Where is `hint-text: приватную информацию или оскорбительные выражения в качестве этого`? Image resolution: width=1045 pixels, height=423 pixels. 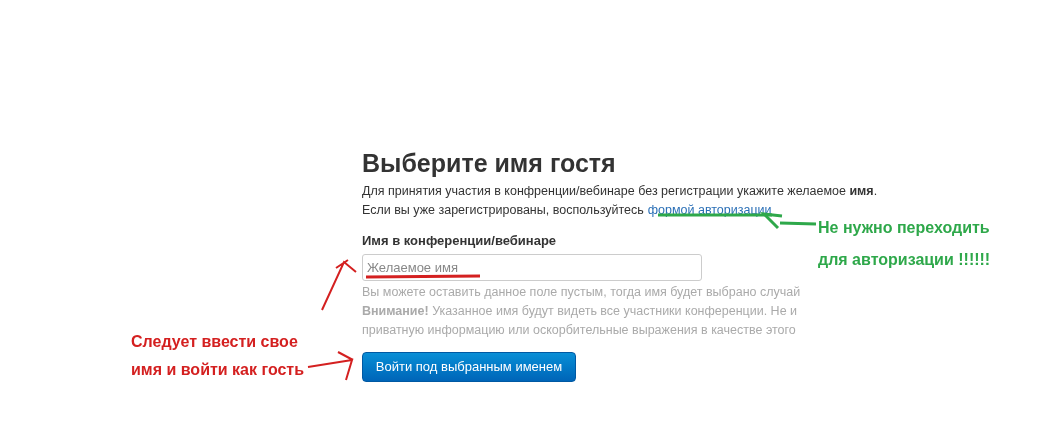
hint-text: приватную информацию или оскорбительные выражения в качестве этого is located at coordinates (579, 330).